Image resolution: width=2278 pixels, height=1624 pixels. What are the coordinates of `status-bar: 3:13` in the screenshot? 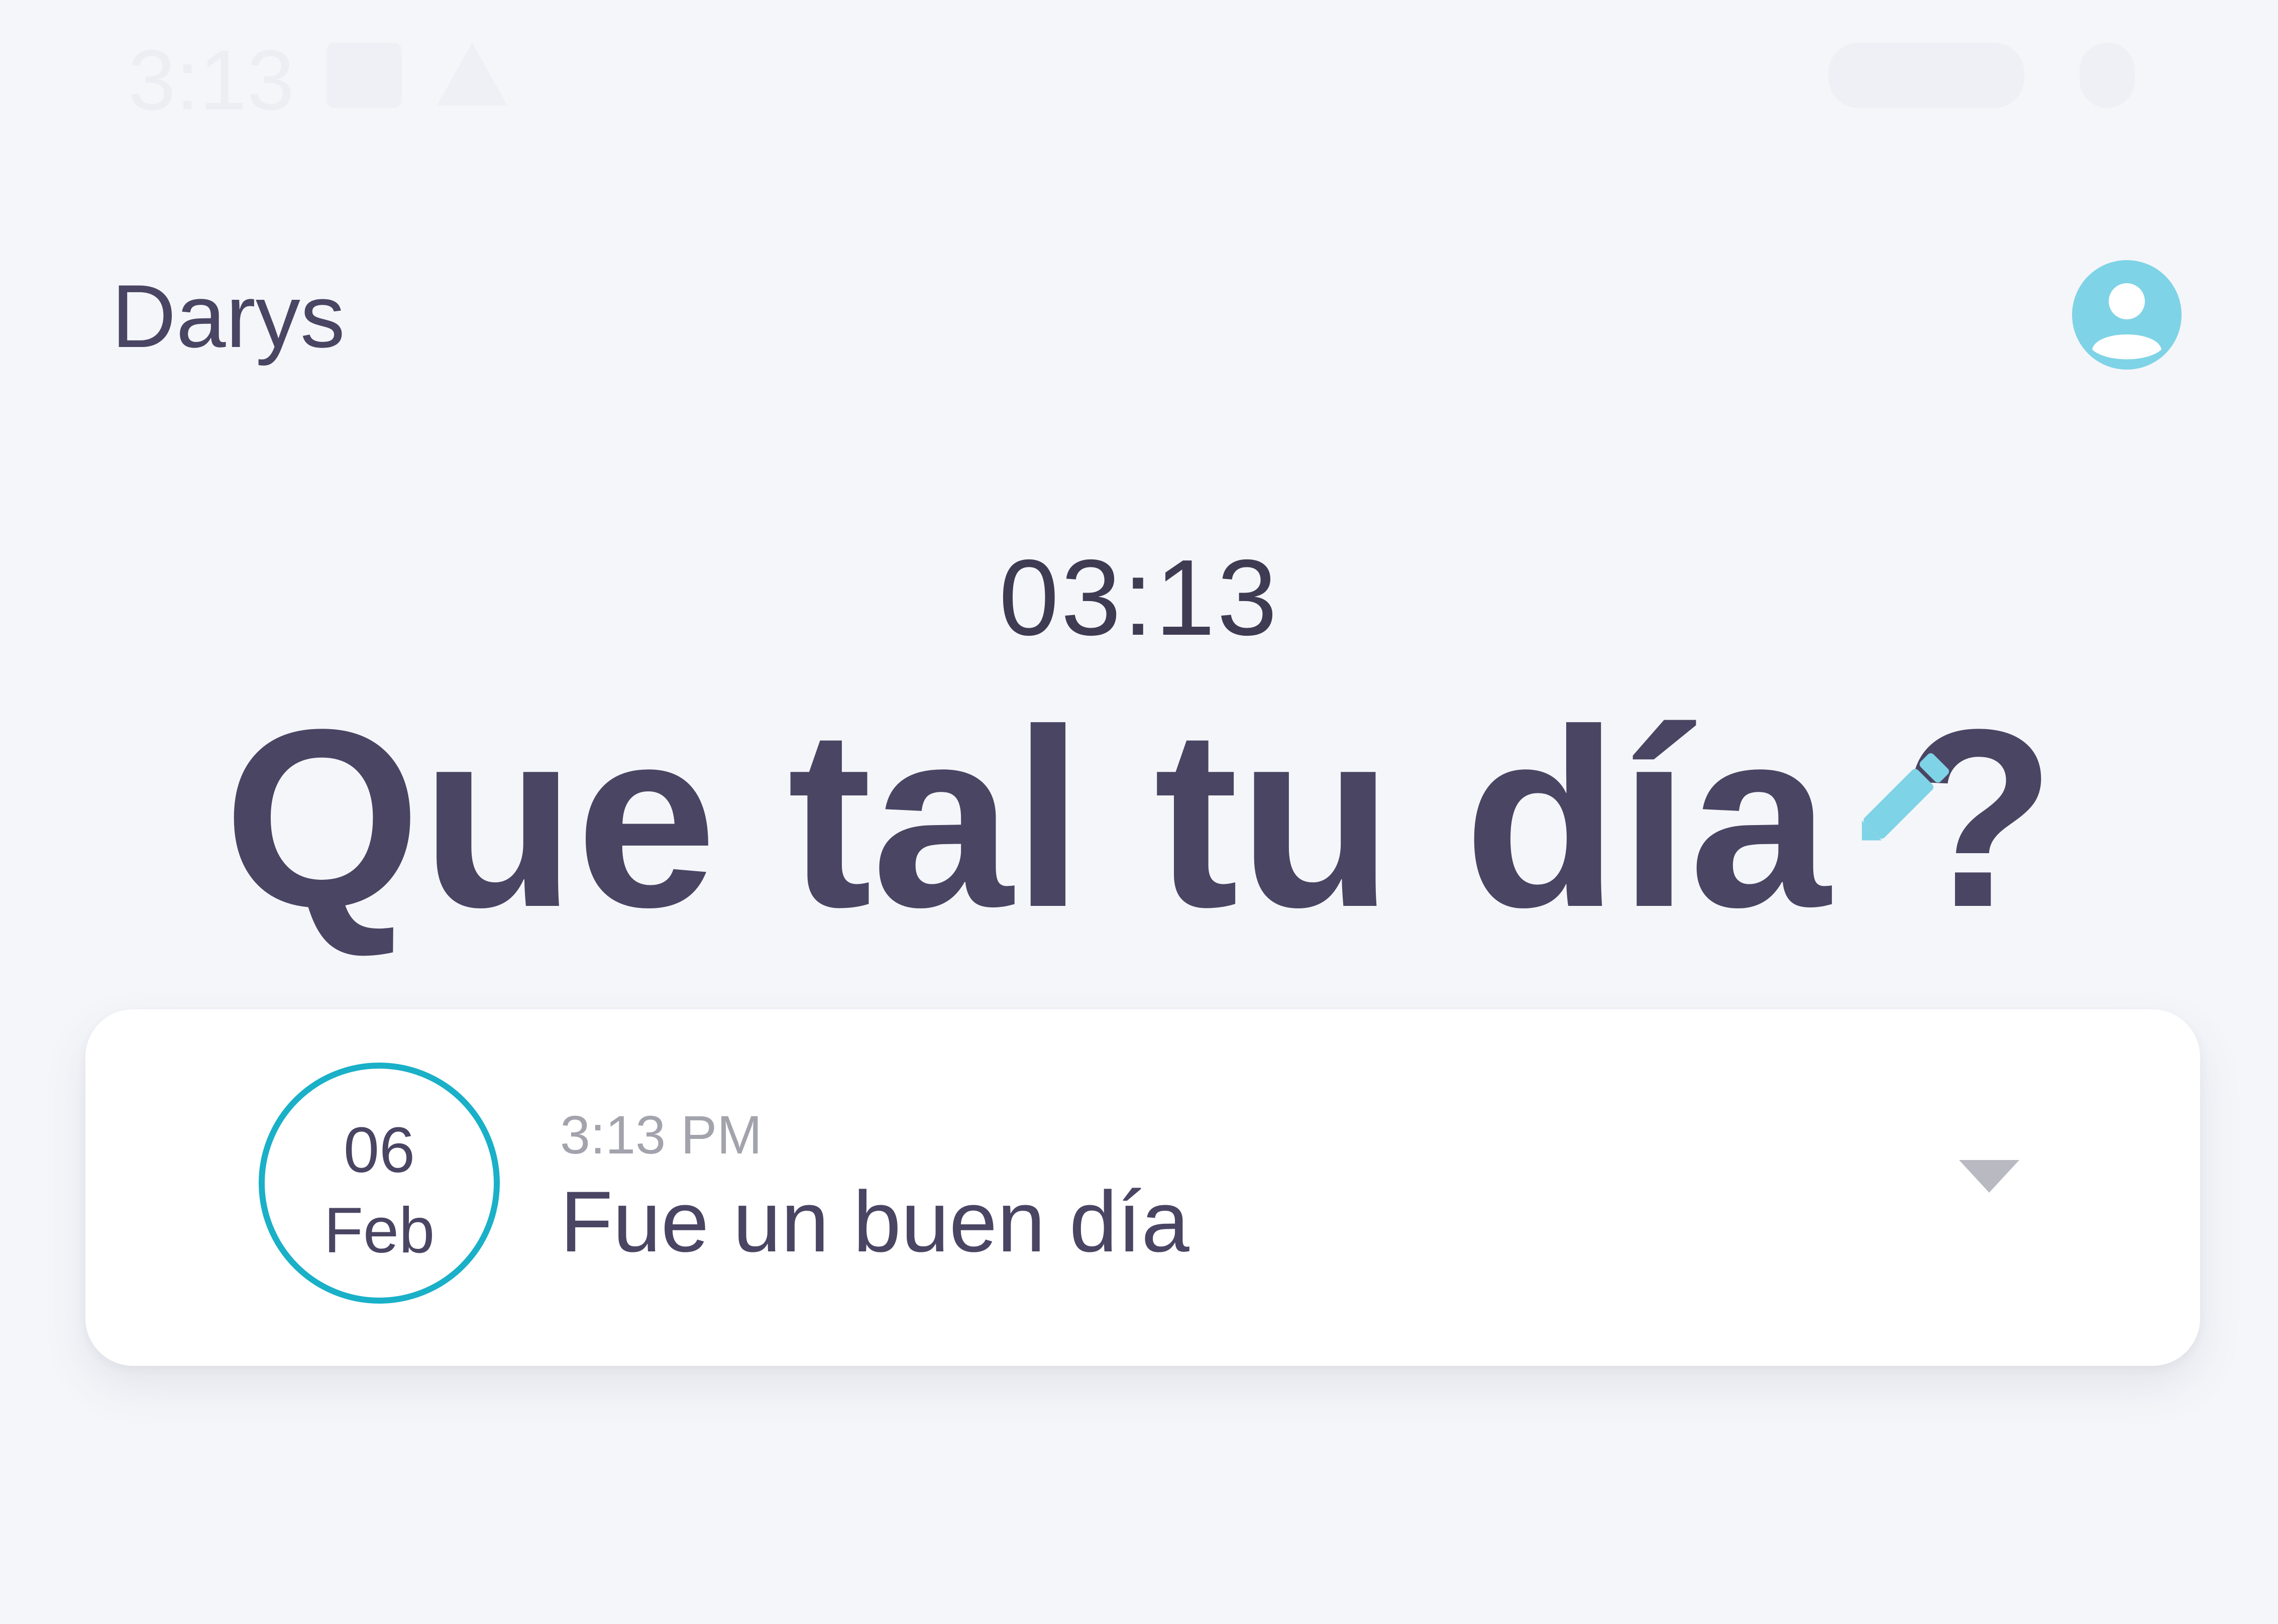 It's located at (1139, 75).